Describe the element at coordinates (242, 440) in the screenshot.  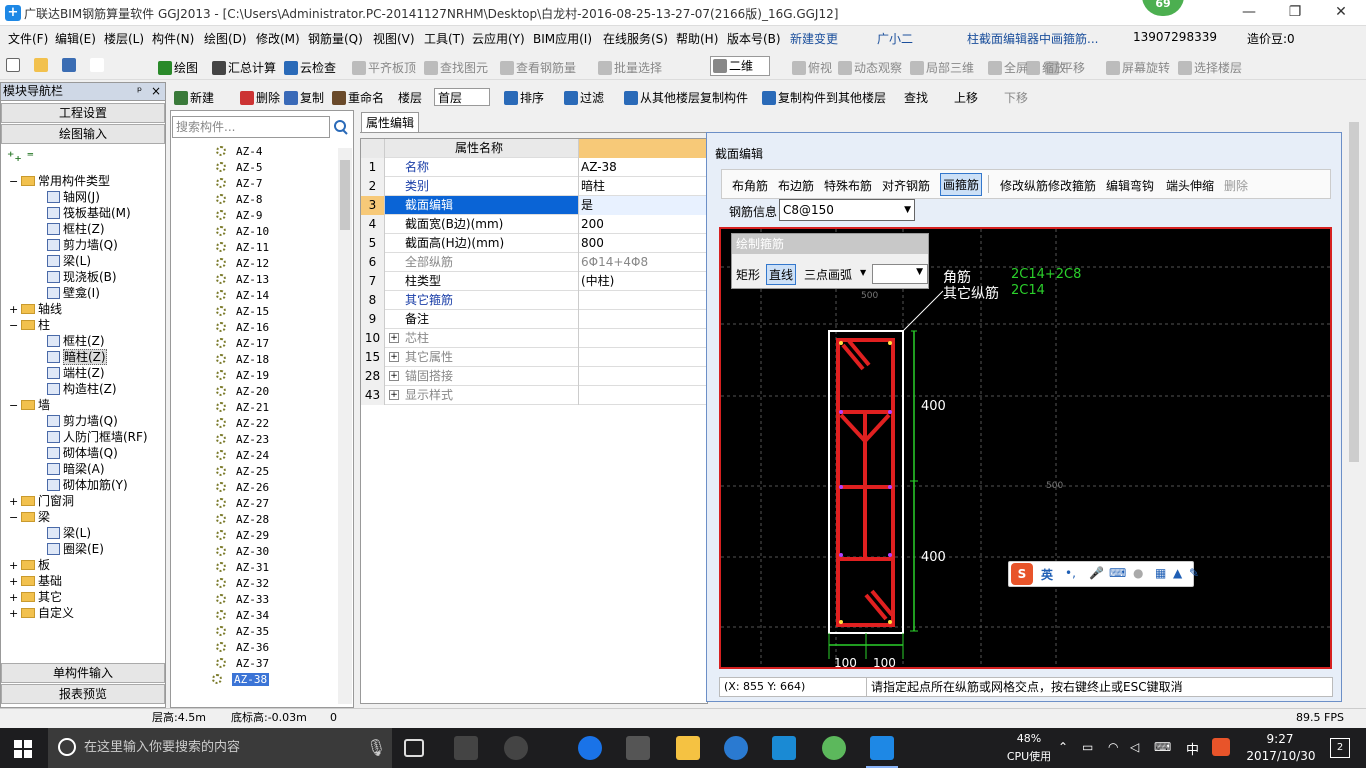
I see `component-item: AZ-23` at that location.